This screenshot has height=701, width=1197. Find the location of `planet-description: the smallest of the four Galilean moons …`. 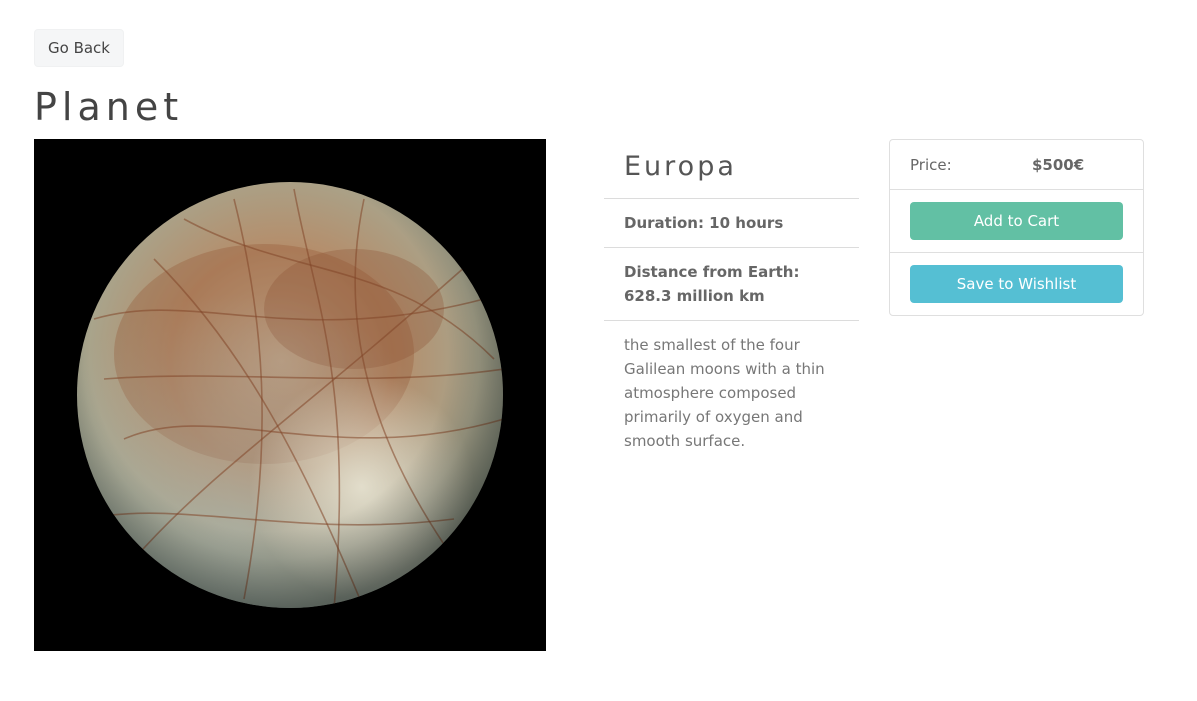

planet-description: the smallest of the four Galilean moons … is located at coordinates (724, 393).